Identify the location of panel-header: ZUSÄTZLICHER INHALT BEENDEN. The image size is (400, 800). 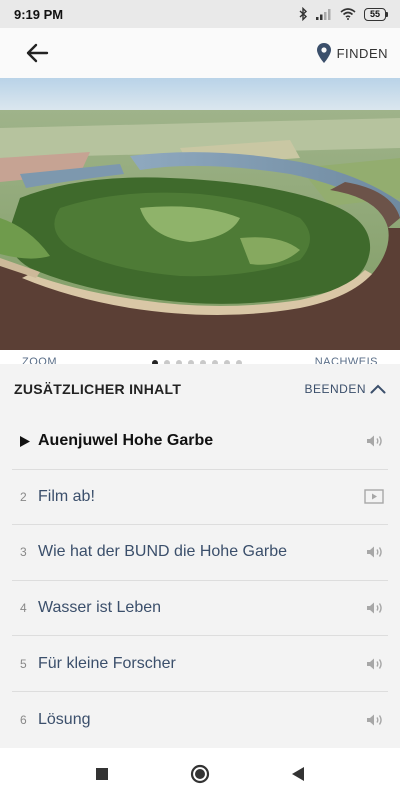
(200, 389).